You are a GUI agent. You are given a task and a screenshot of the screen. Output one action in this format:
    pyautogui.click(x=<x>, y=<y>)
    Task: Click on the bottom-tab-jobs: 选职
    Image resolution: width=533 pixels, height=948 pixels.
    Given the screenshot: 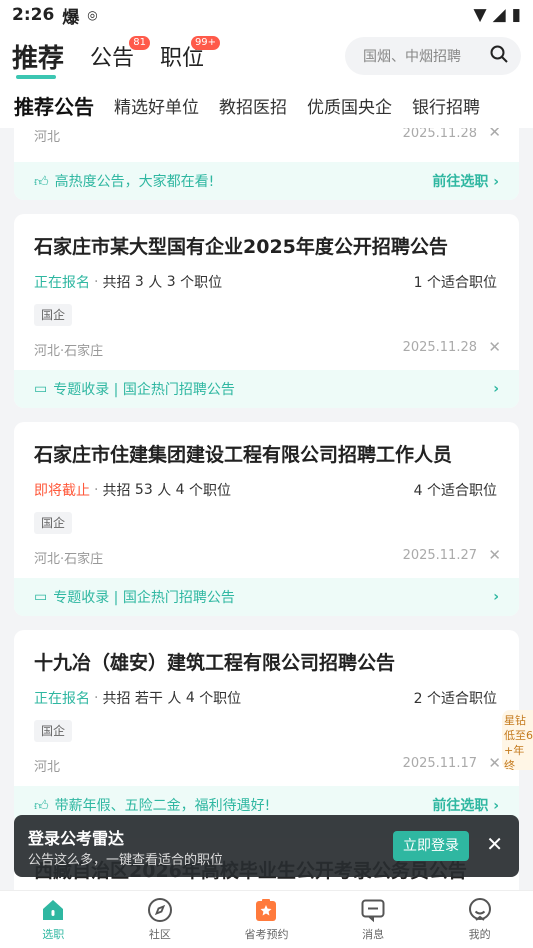 What is the action you would take?
    pyautogui.click(x=53, y=919)
    